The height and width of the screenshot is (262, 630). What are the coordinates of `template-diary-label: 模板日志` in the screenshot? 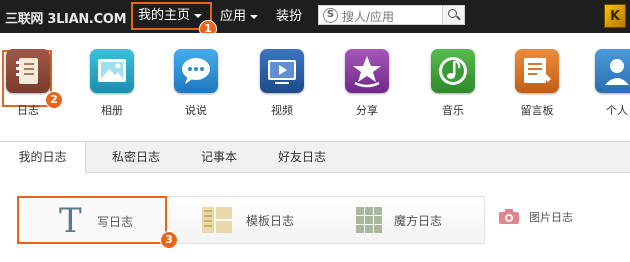 It's located at (270, 221).